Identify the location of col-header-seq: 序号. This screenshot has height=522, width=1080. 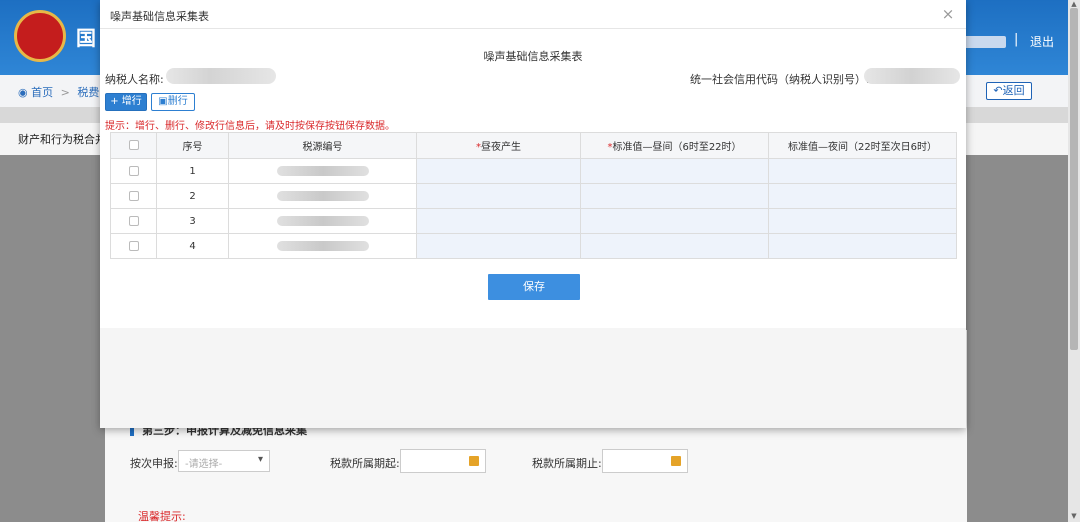
(192, 145).